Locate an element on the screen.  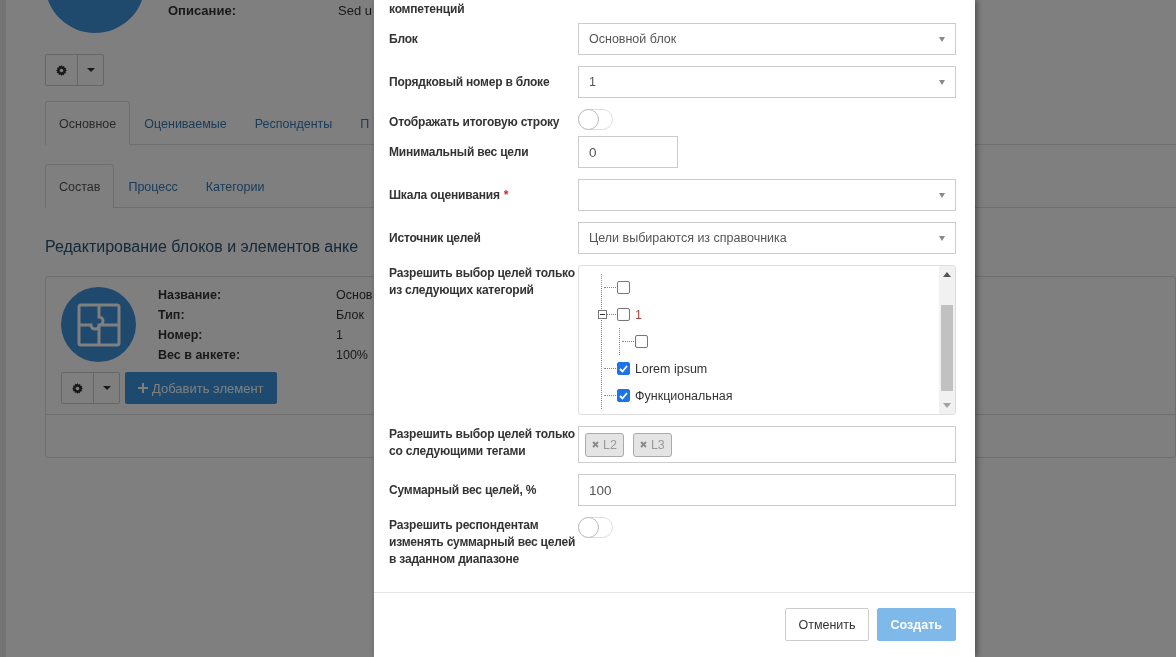
field-value: 100% is located at coordinates (352, 355).